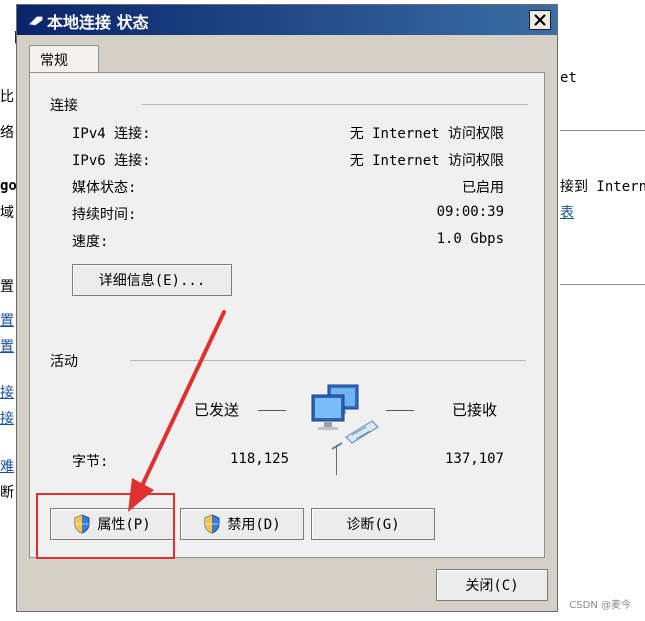 The width and height of the screenshot is (645, 621). I want to click on annotation-arrow-icon, so click(177, 411).